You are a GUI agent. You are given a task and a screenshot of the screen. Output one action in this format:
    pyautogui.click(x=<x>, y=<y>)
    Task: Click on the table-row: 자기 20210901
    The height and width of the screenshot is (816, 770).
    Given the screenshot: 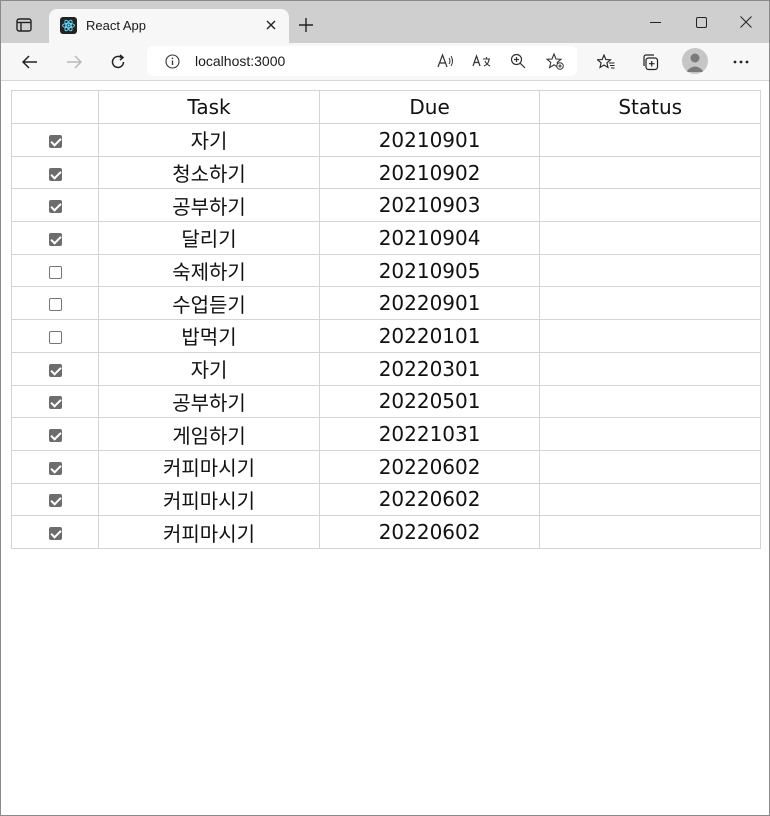 What is the action you would take?
    pyautogui.click(x=385, y=140)
    